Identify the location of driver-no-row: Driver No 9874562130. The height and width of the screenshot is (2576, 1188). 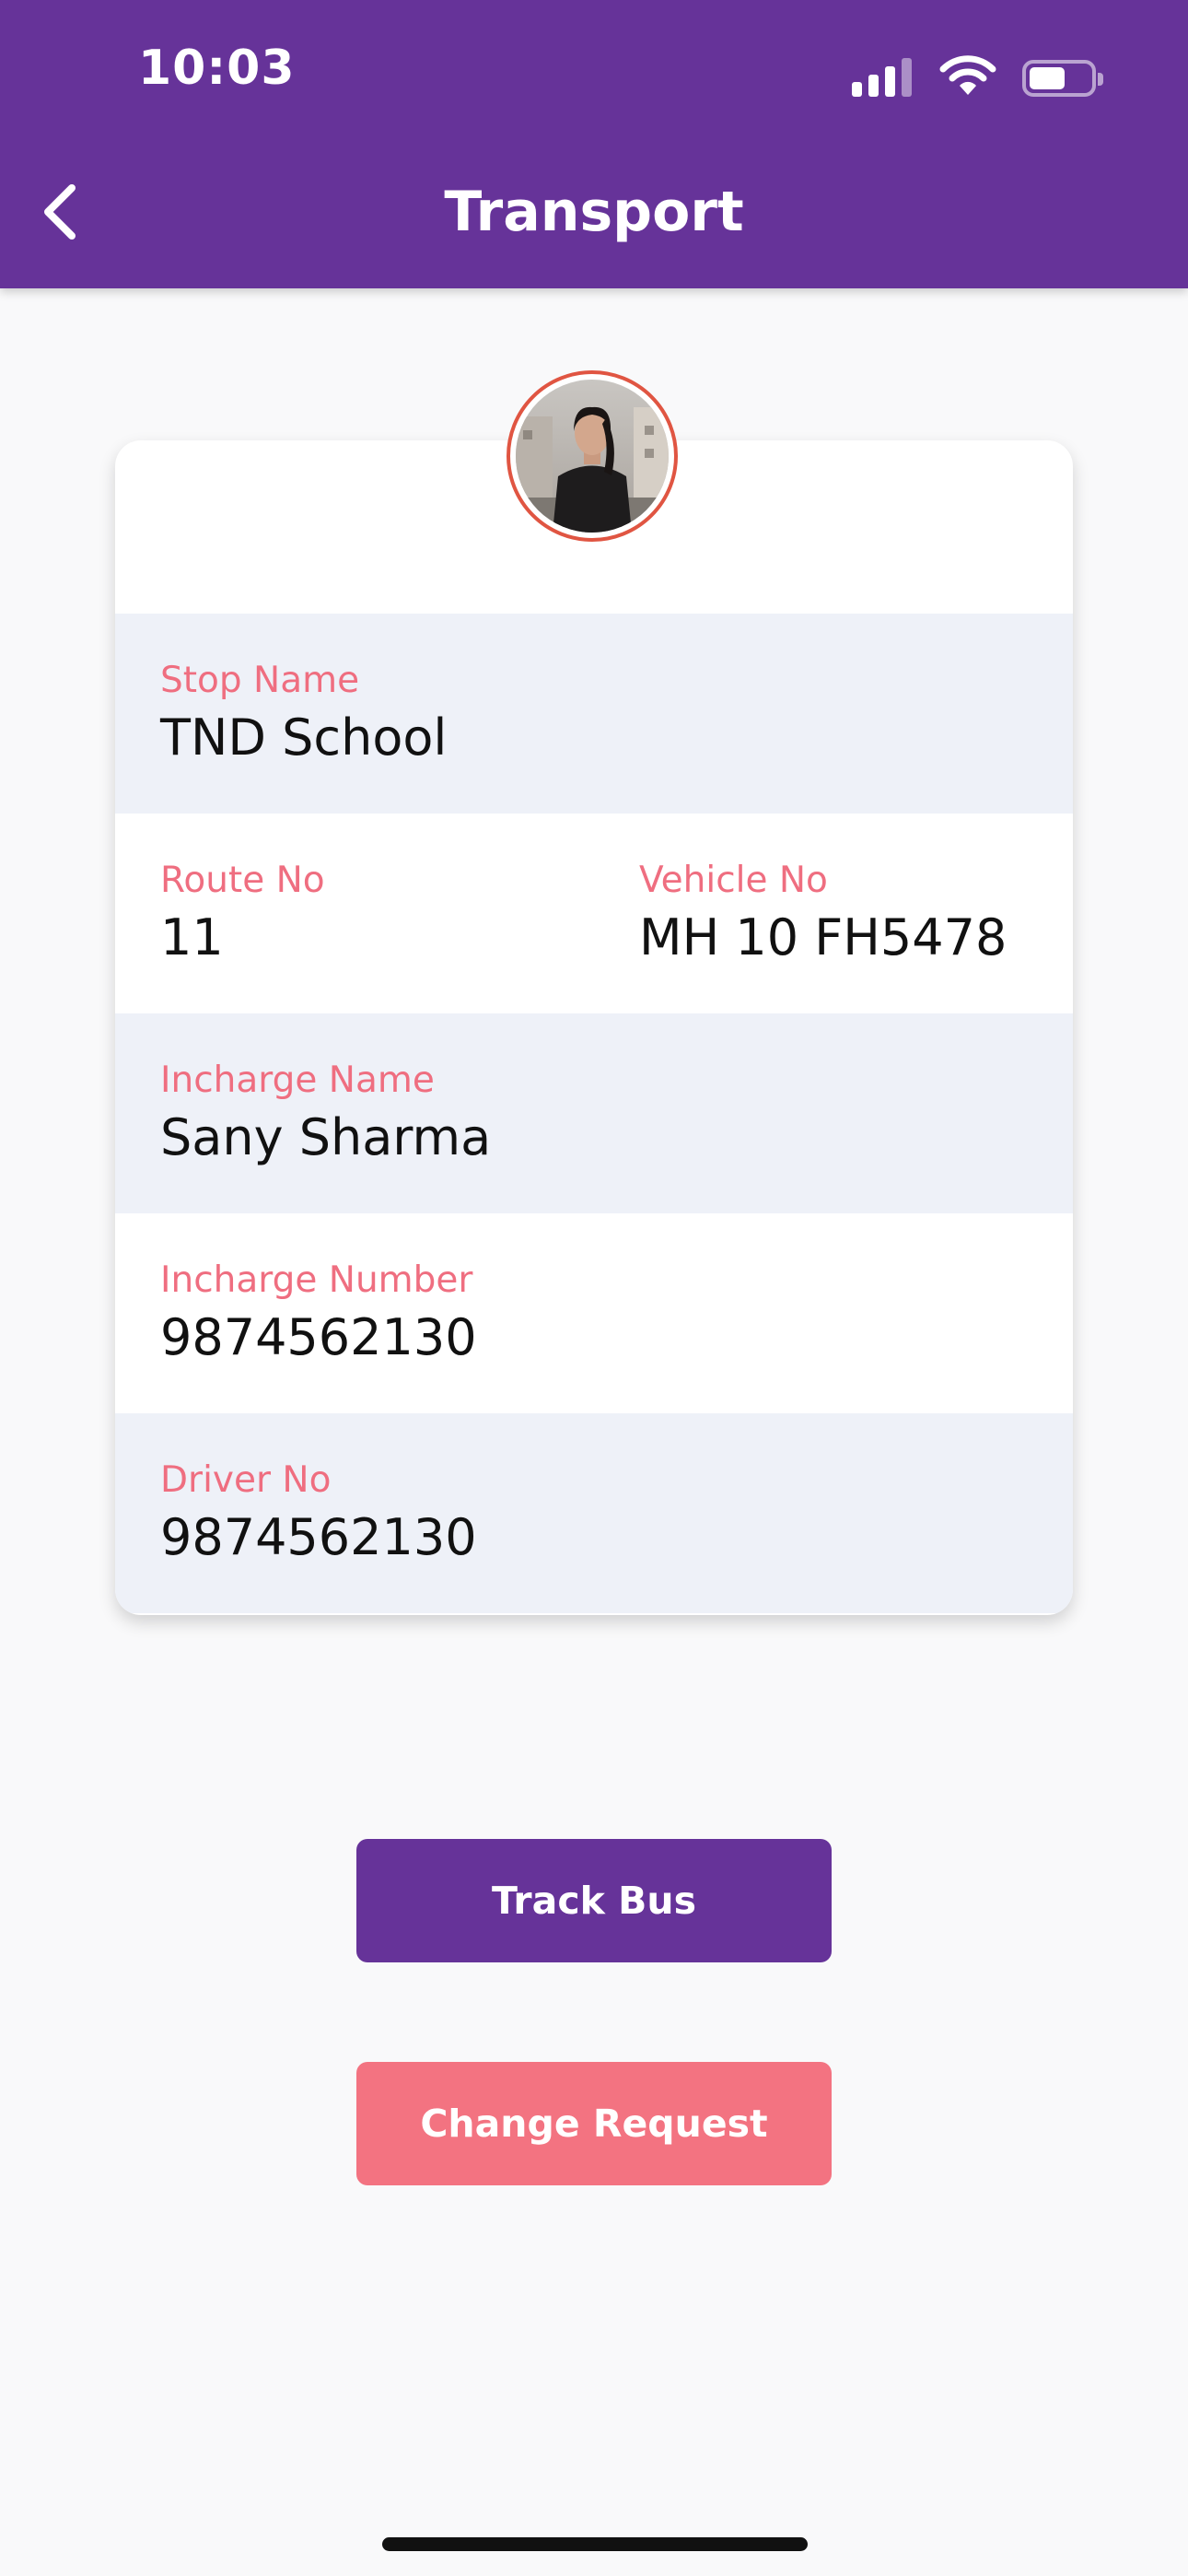
(594, 1513).